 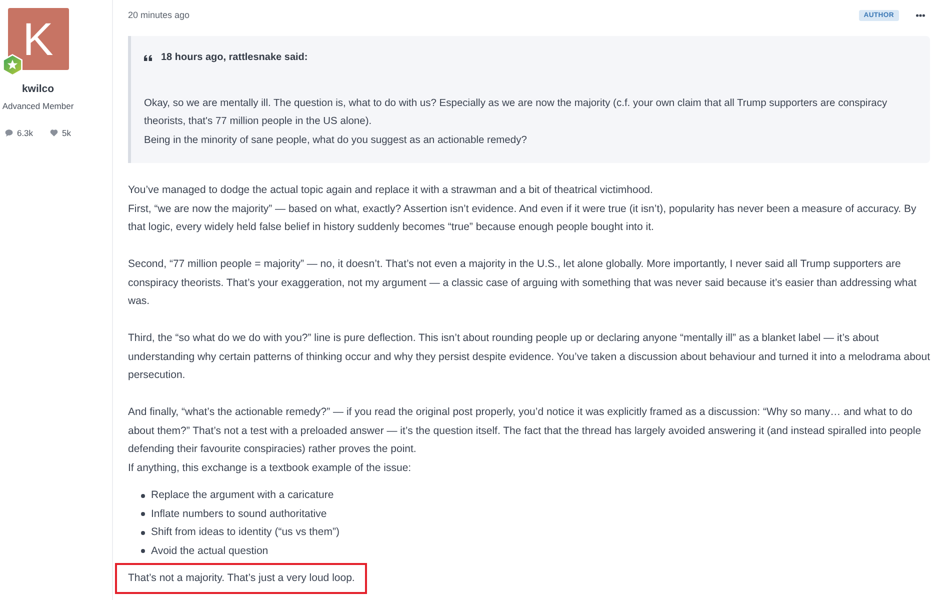 I want to click on paragraph: Second, “77 million people = majority” — no, it doesn’t. That’s not even a majority in the U.S., let alone globally. More importantly, I never said all Trump supporters are conspiracy theorists. That’s your exaggeration, not my argument — a classic case of arguing with something that was never said because it’s easier than addressing what was., so click(x=523, y=283).